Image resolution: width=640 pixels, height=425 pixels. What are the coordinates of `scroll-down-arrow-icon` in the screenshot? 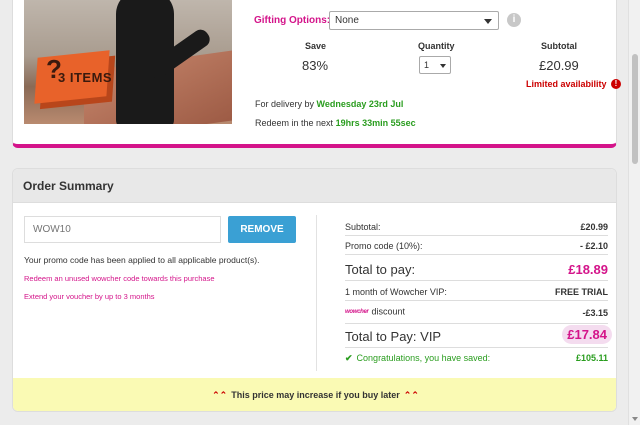 It's located at (635, 419).